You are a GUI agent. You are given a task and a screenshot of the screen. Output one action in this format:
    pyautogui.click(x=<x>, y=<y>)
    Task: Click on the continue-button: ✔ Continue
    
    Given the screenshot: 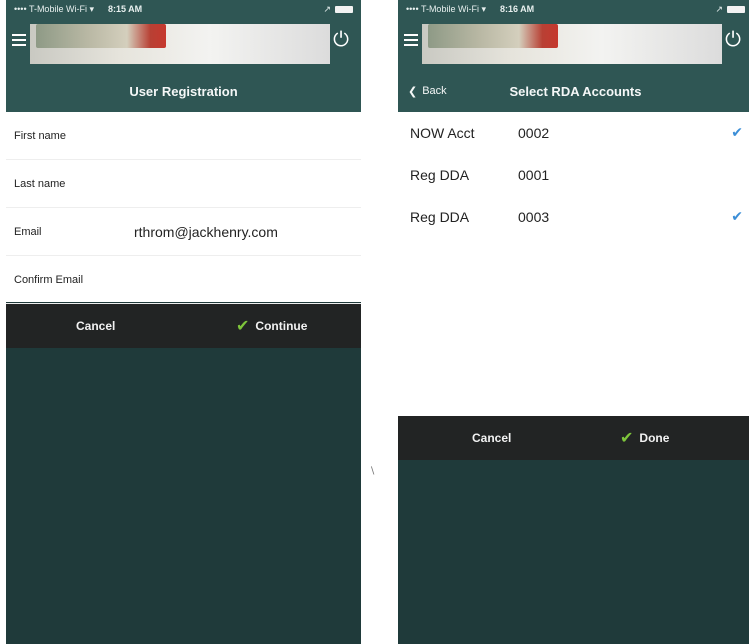 What is the action you would take?
    pyautogui.click(x=271, y=326)
    